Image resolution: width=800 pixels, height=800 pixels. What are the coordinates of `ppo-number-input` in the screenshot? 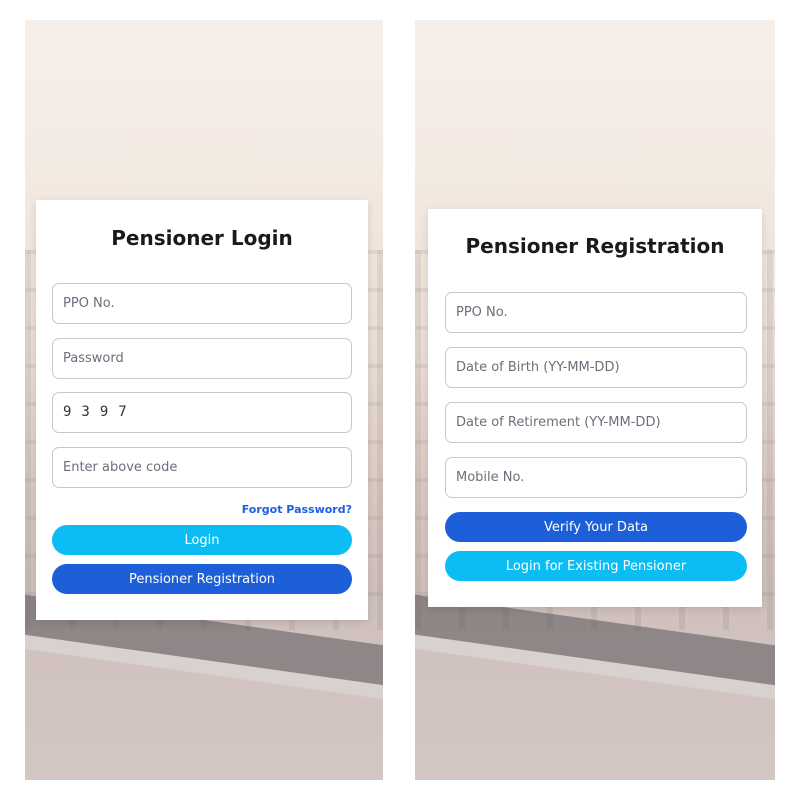 It's located at (202, 303).